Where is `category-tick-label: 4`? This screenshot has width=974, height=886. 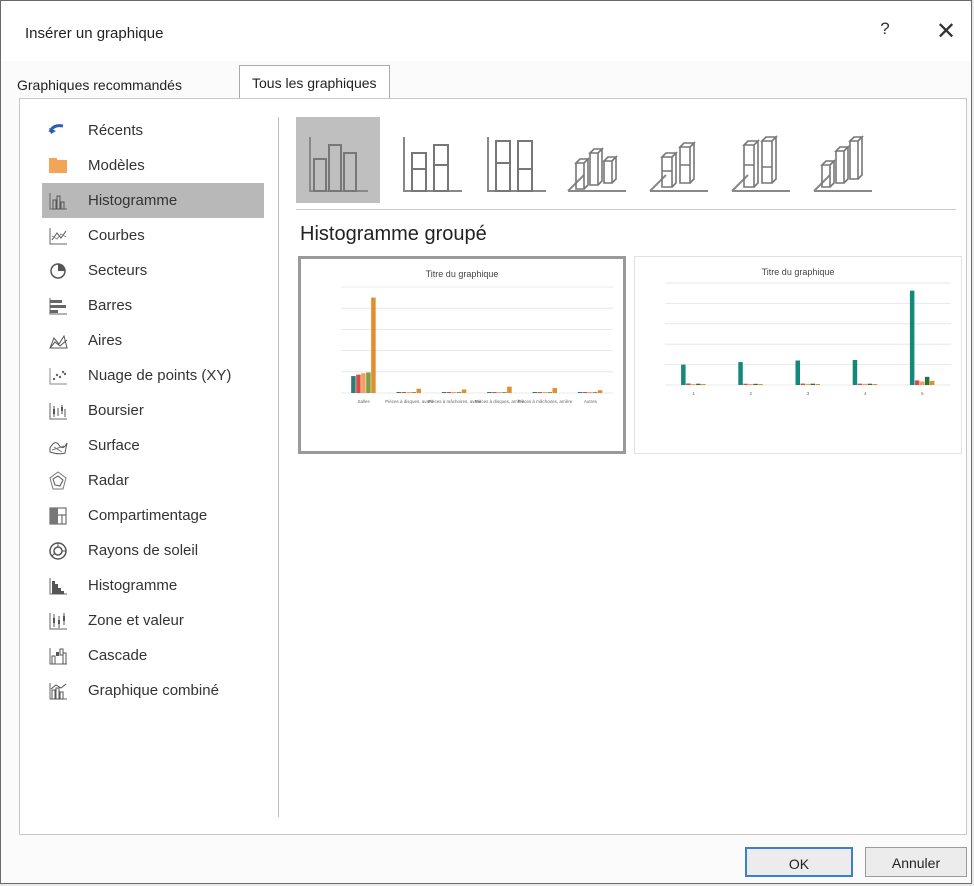 category-tick-label: 4 is located at coordinates (865, 393).